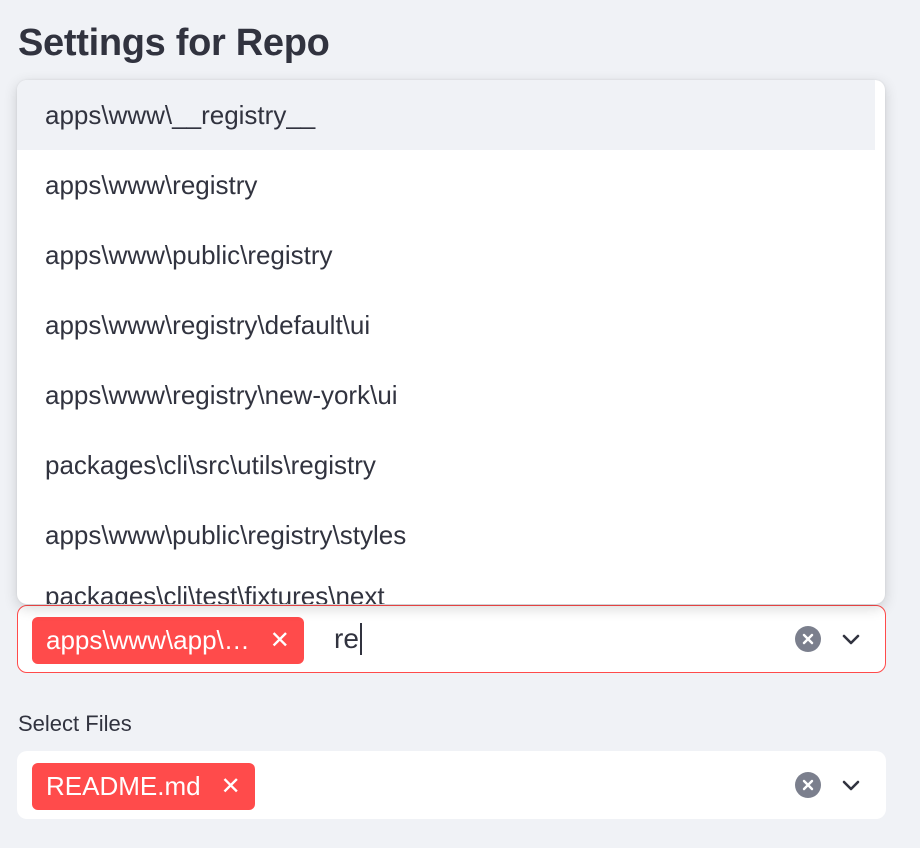  Describe the element at coordinates (451, 185) in the screenshot. I see `option-item: apps\www\registry` at that location.